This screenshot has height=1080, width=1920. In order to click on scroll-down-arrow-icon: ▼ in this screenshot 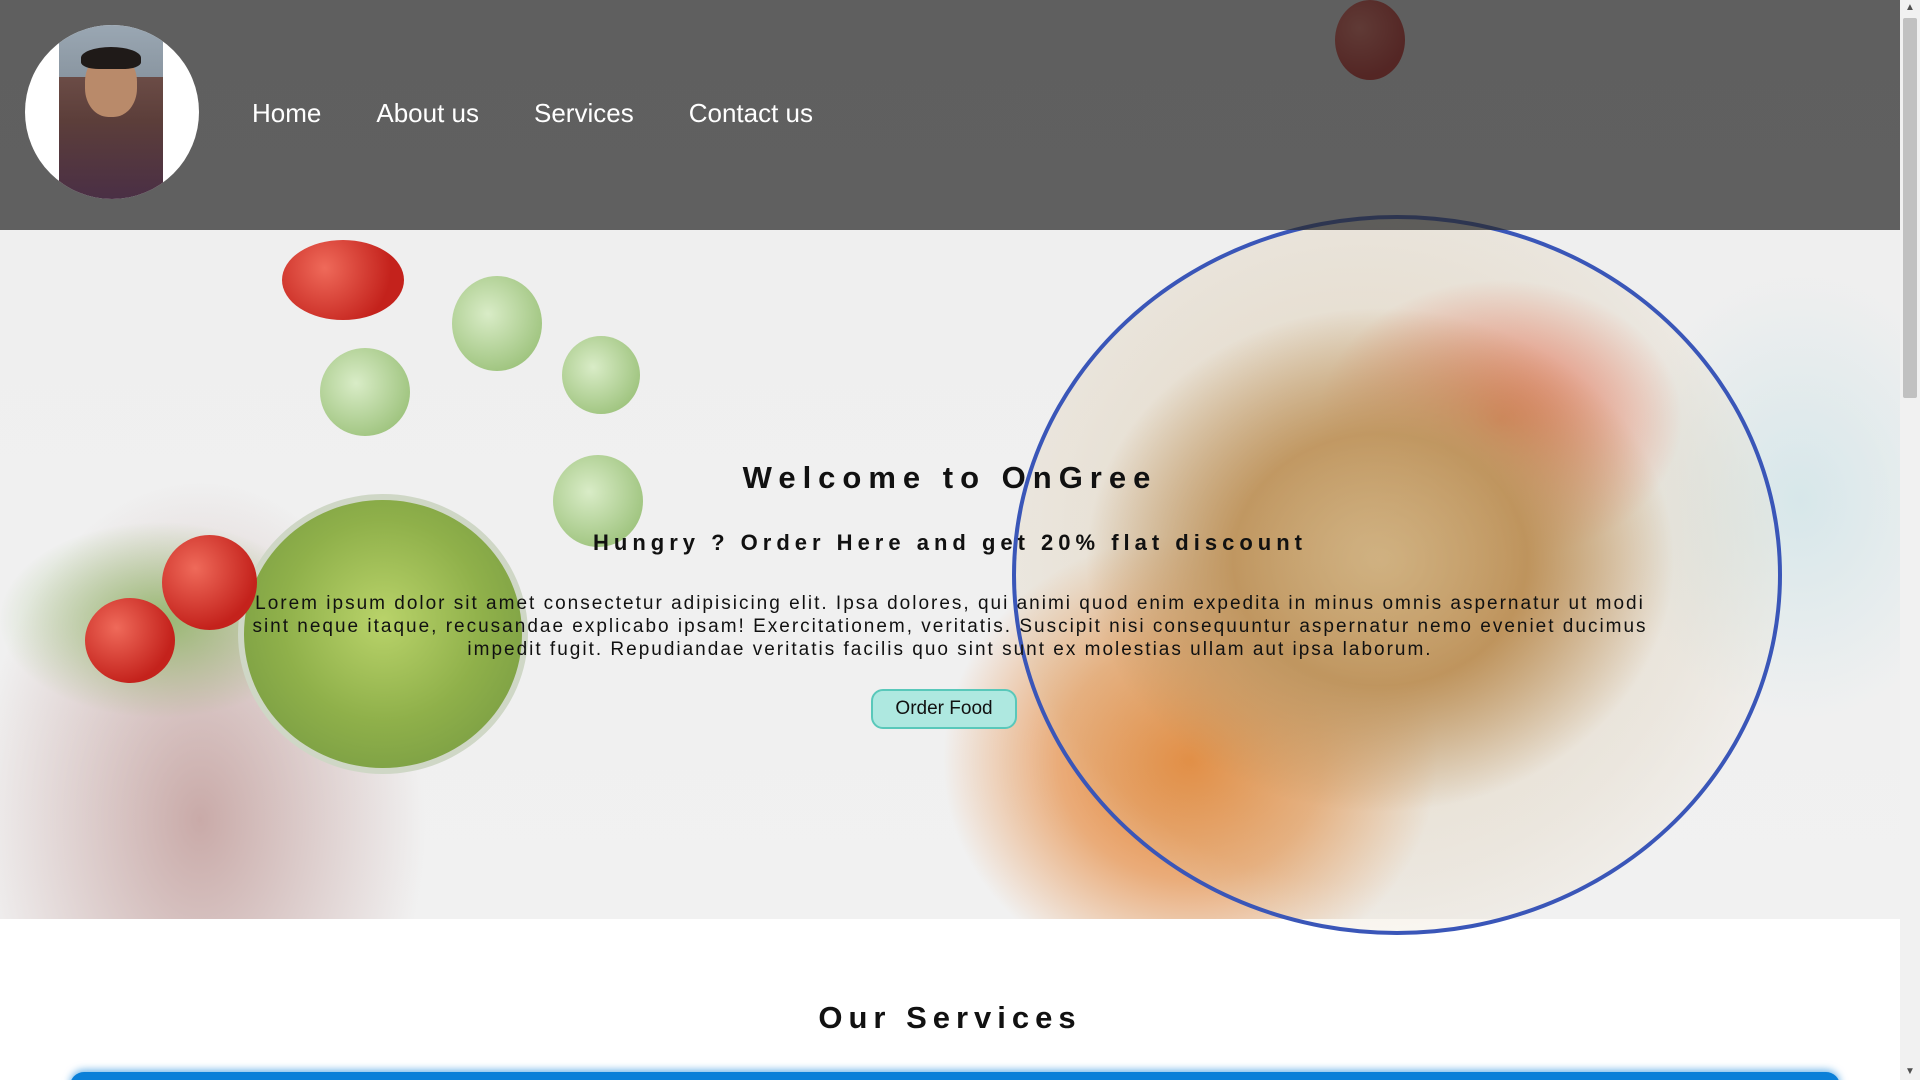, I will do `click(1910, 1072)`.